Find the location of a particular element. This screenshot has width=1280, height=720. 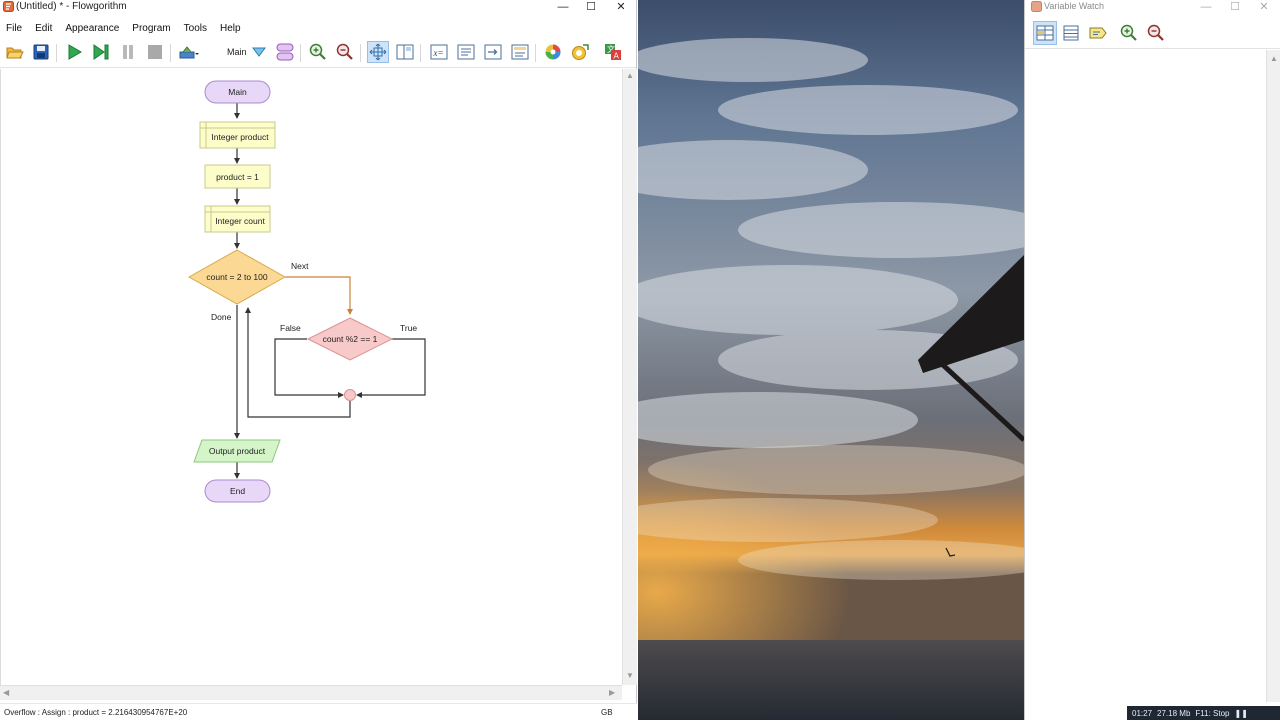

start-label: Main is located at coordinates (237, 92).